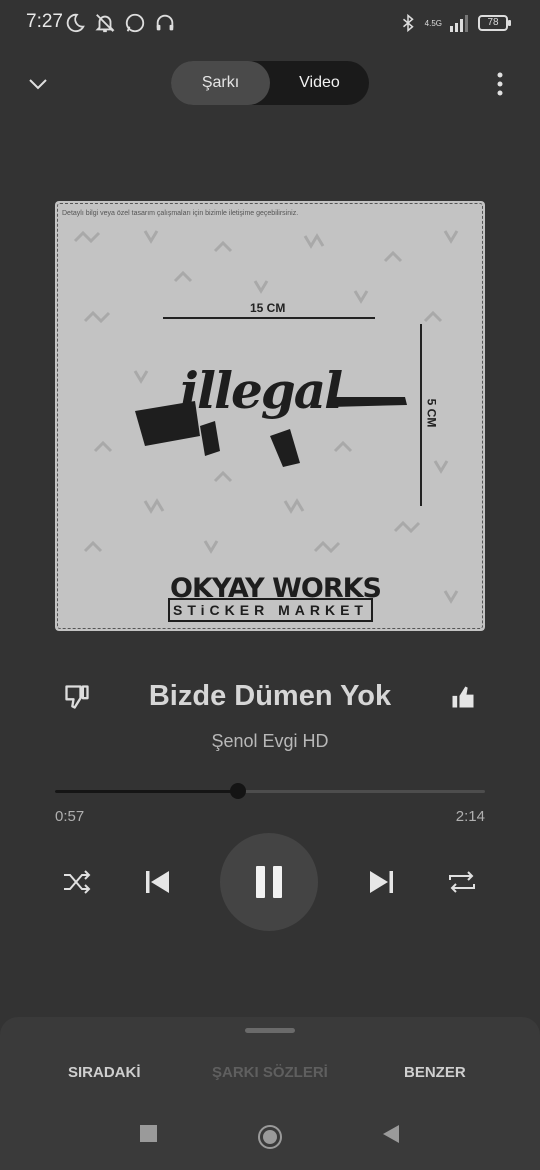  Describe the element at coordinates (470, 816) in the screenshot. I see `total-duration: 2:14` at that location.